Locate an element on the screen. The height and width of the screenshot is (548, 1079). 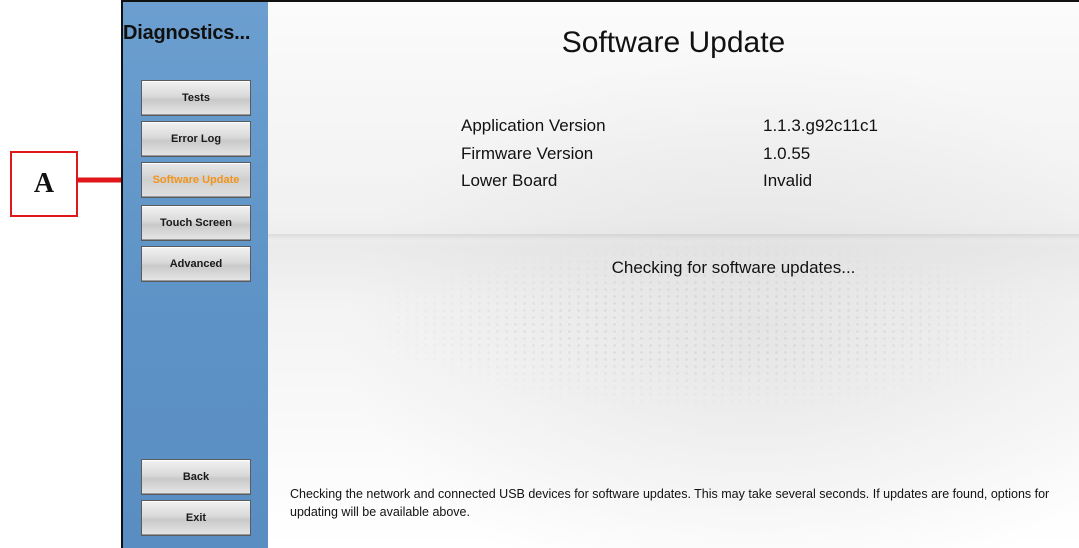
info-label-firmware-version: Firmware Version is located at coordinates (527, 153).